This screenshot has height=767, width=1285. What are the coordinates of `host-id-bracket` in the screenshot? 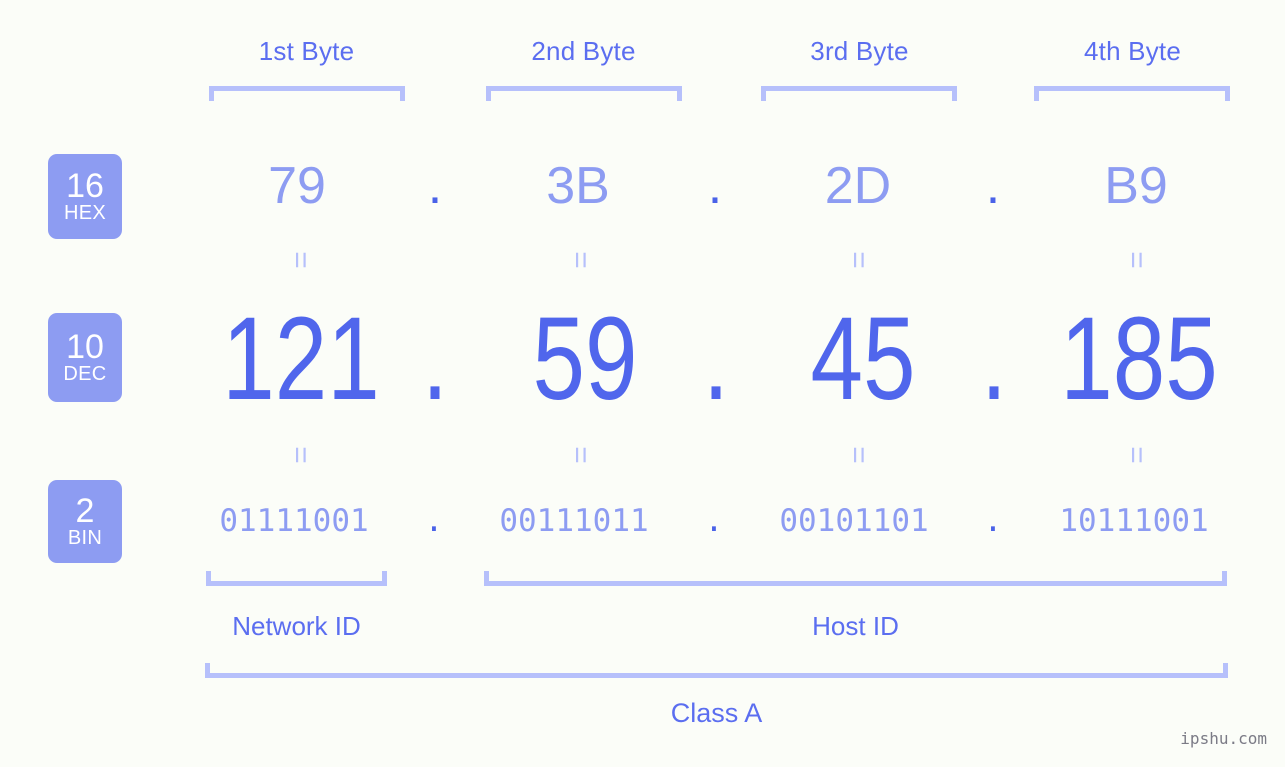 It's located at (855, 578).